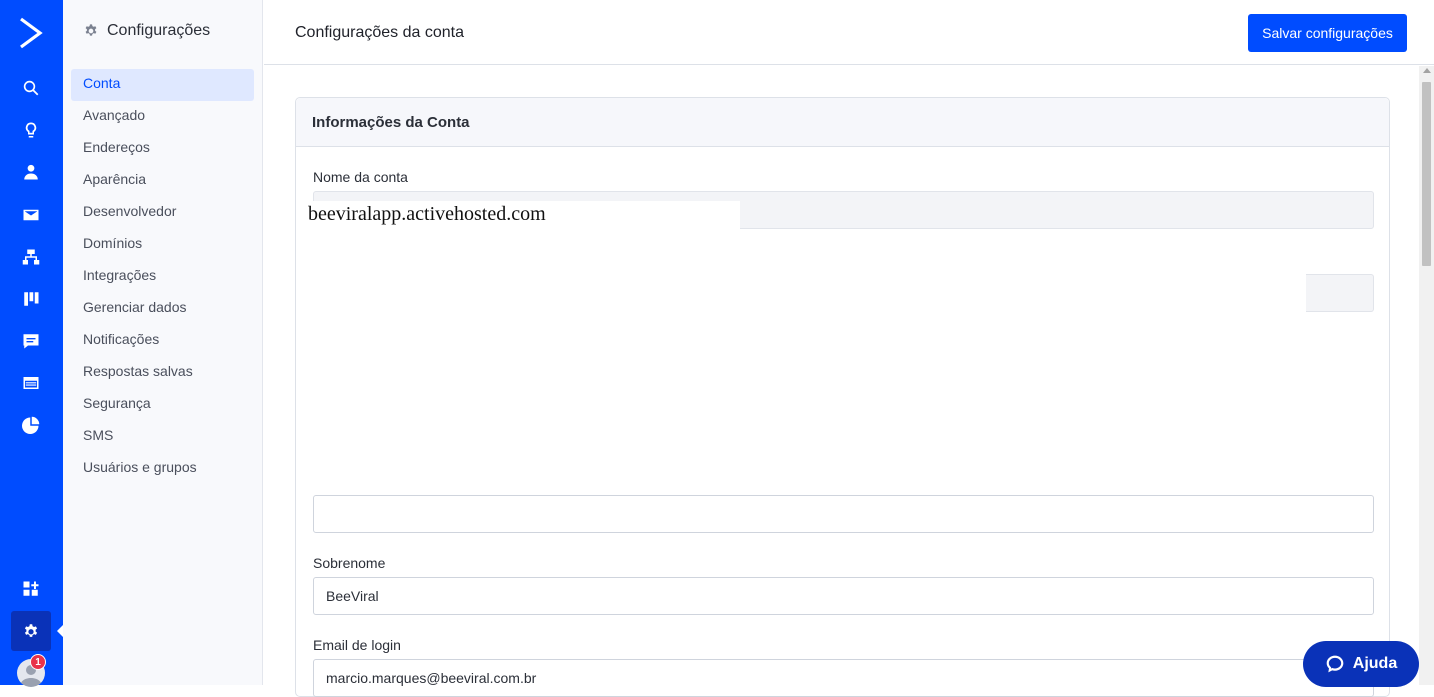 This screenshot has height=697, width=1434. I want to click on sidebar-item-gerenciar-dados: Gerenciar dados, so click(162, 309).